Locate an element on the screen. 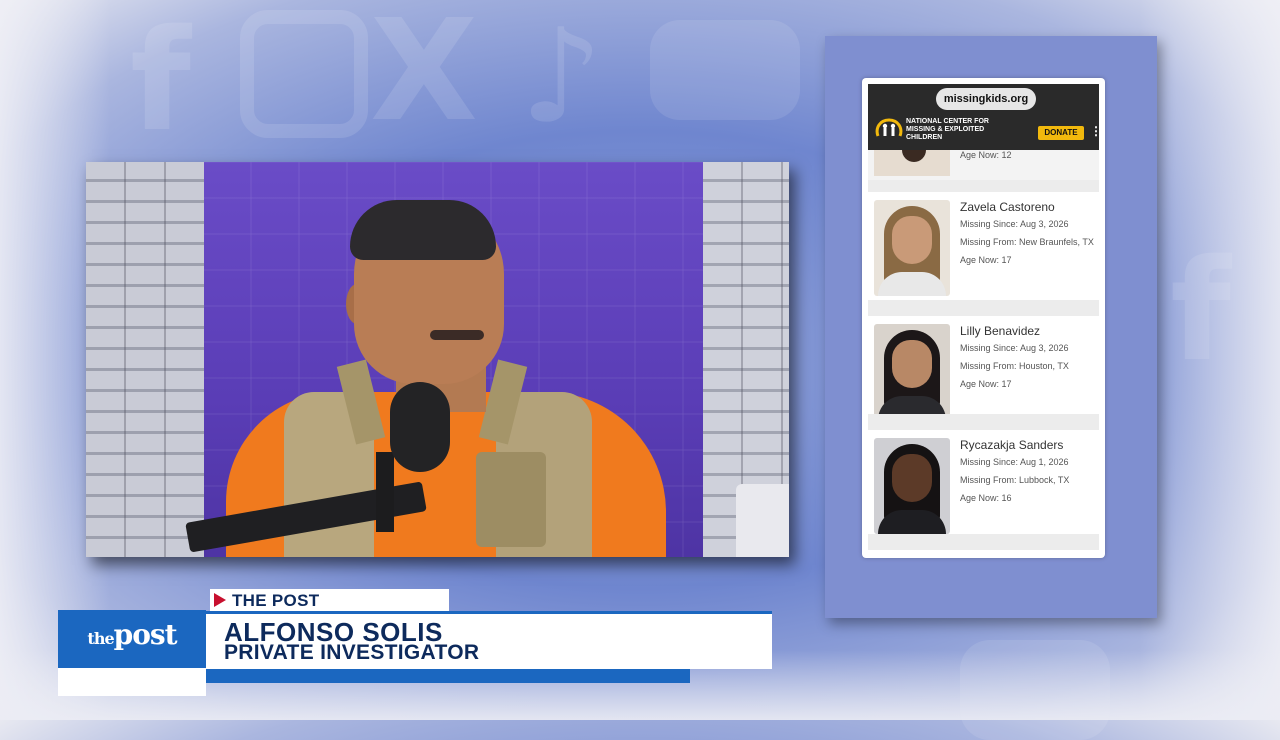 This screenshot has width=1280, height=740. youtube-icon is located at coordinates (725, 70).